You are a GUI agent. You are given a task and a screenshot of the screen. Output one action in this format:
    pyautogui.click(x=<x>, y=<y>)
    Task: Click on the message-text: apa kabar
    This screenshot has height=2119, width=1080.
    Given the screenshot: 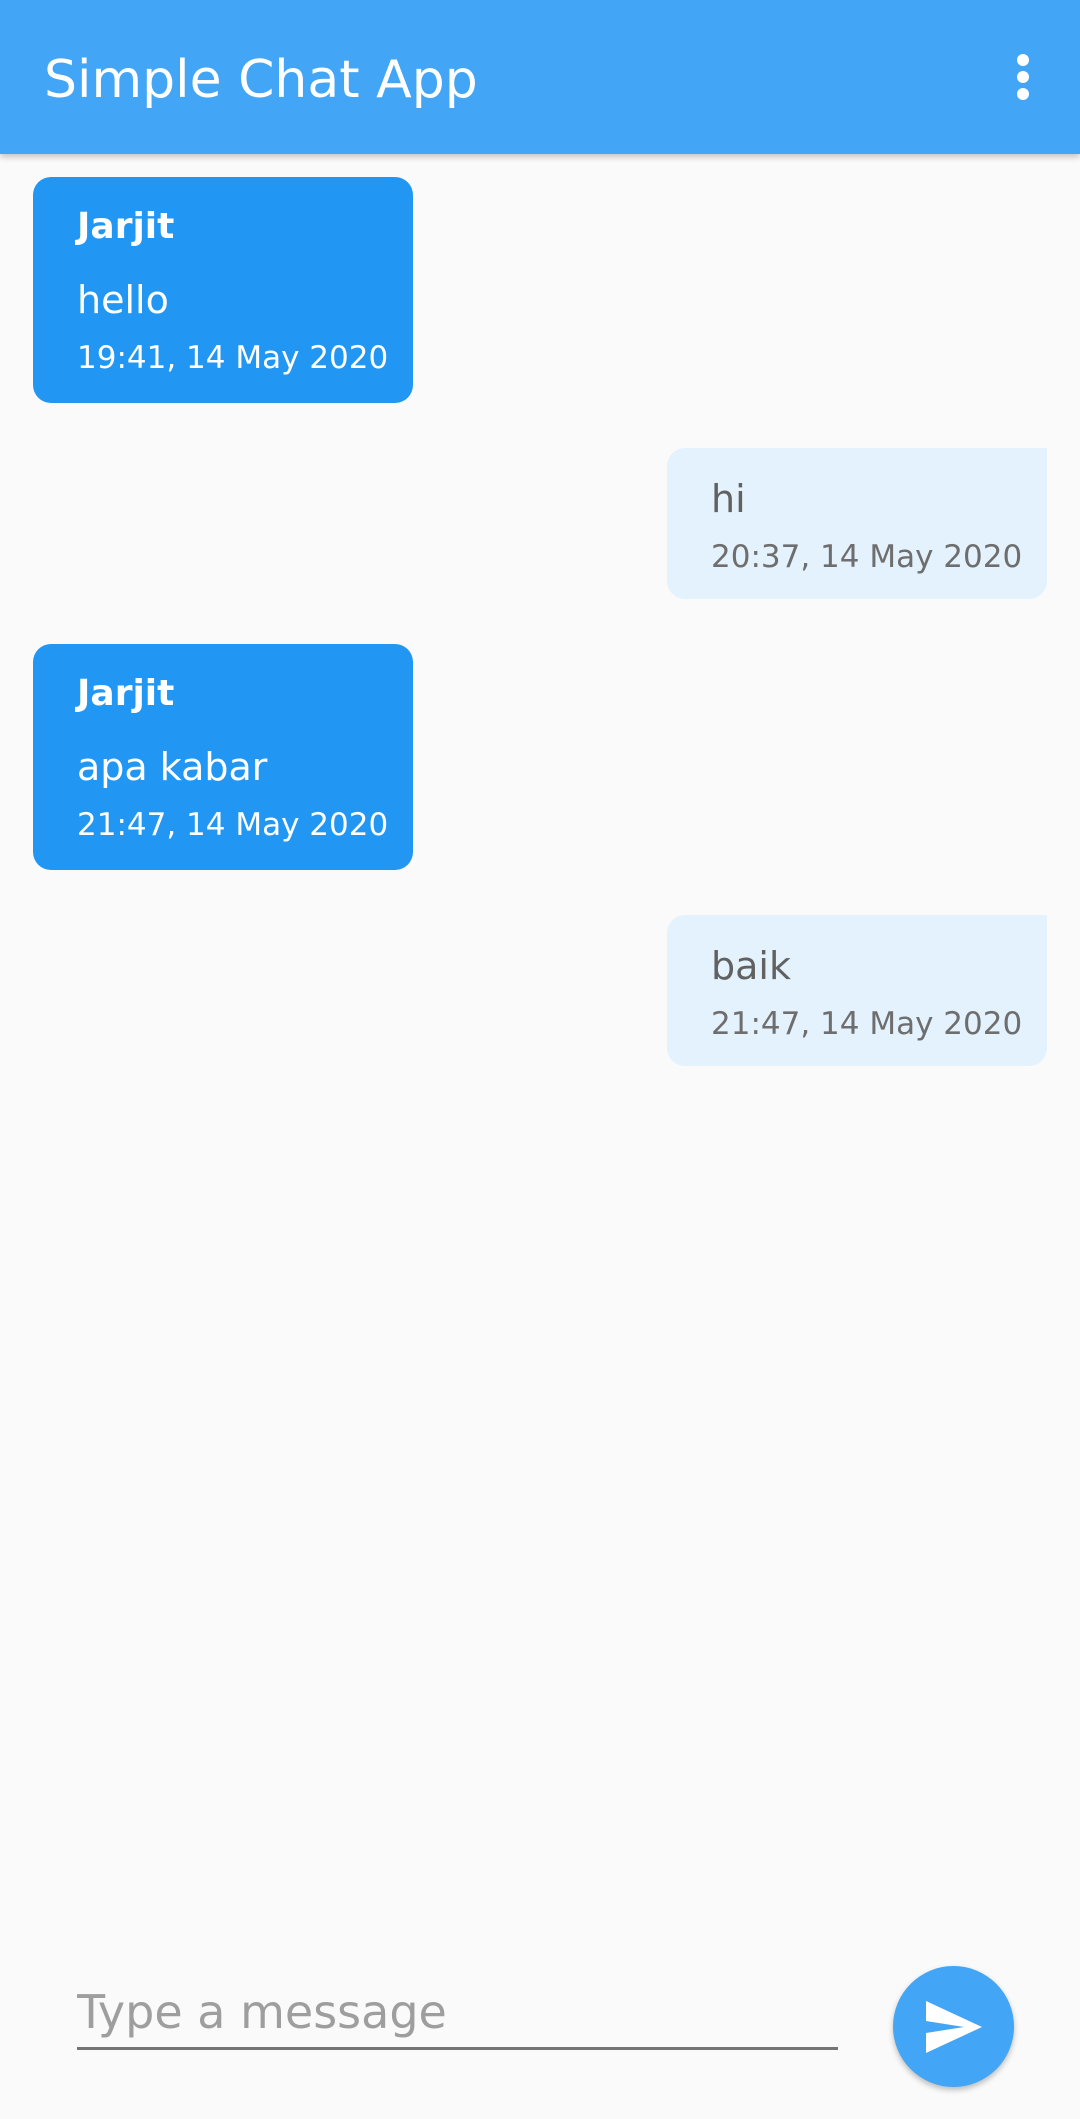 What is the action you would take?
    pyautogui.click(x=172, y=767)
    